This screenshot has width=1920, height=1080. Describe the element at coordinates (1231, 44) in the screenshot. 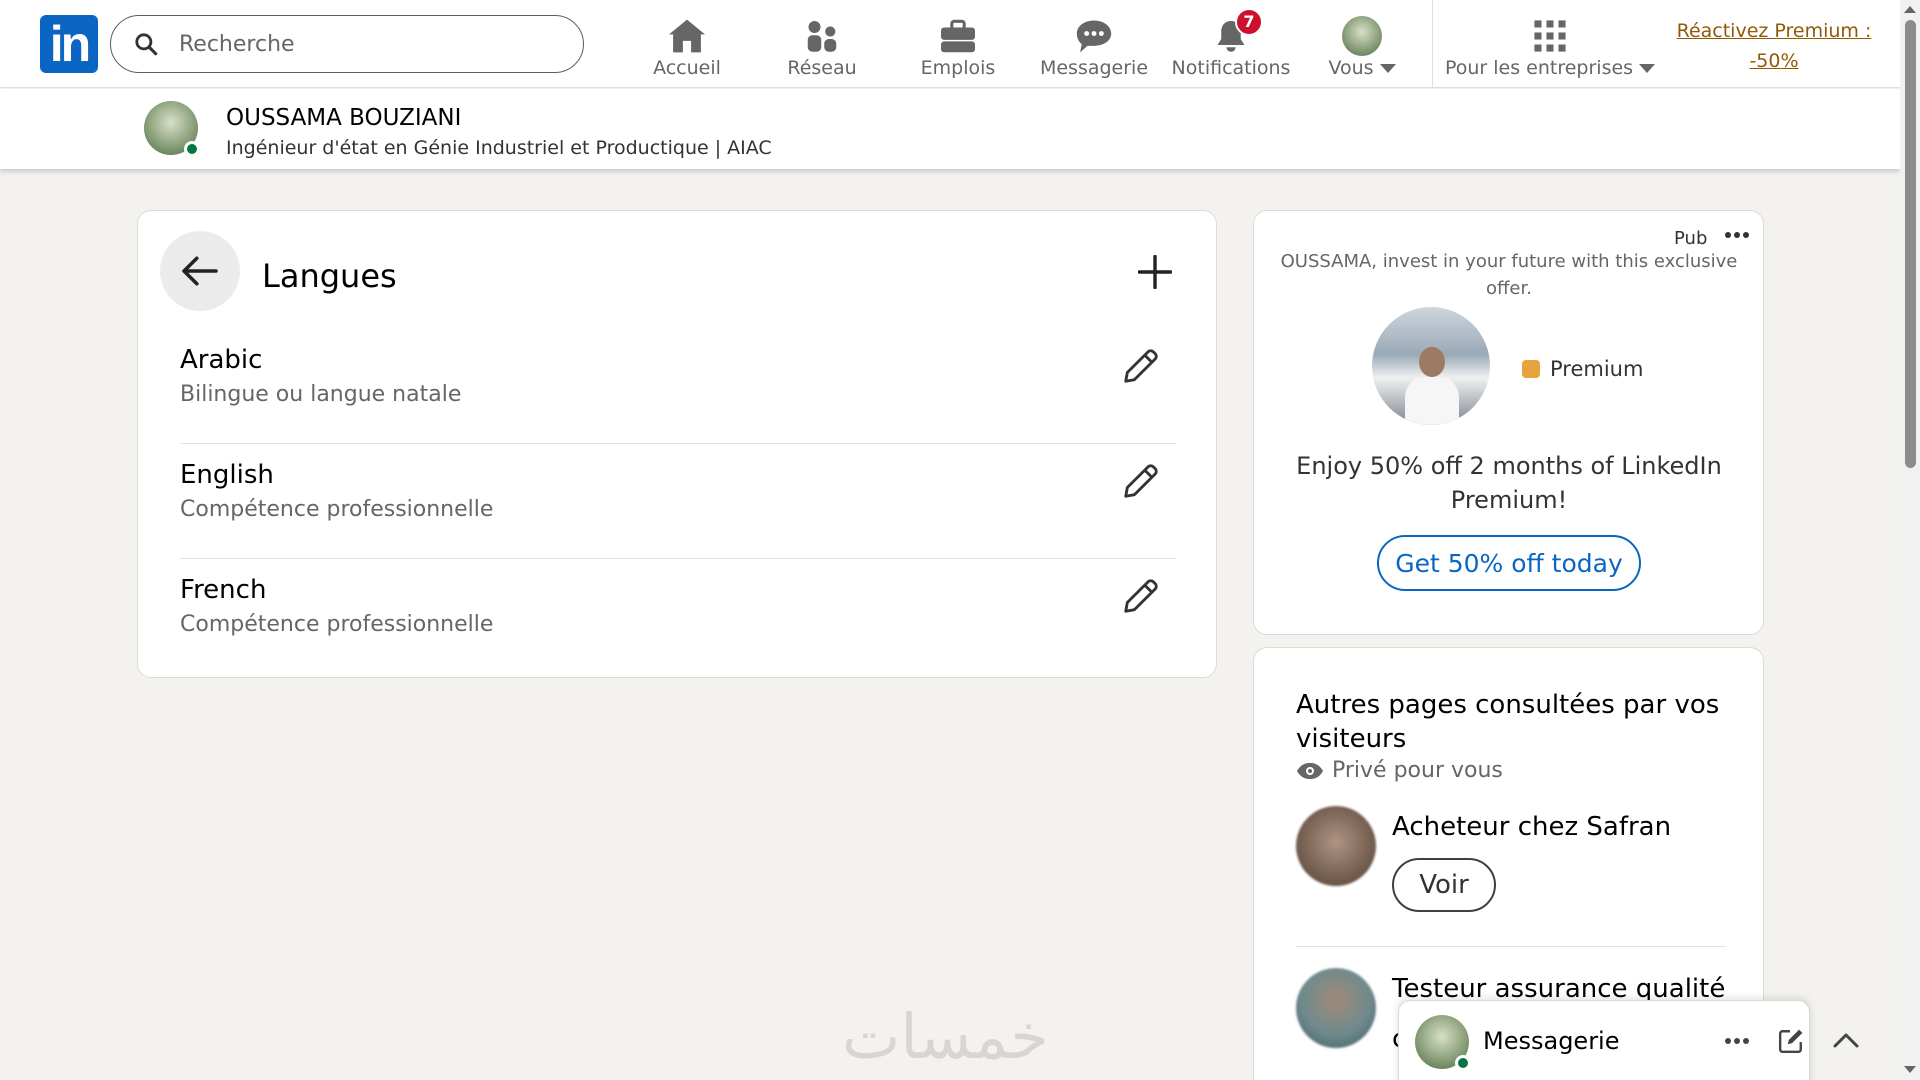

I see `nav-notifications: 7 Notifications` at that location.